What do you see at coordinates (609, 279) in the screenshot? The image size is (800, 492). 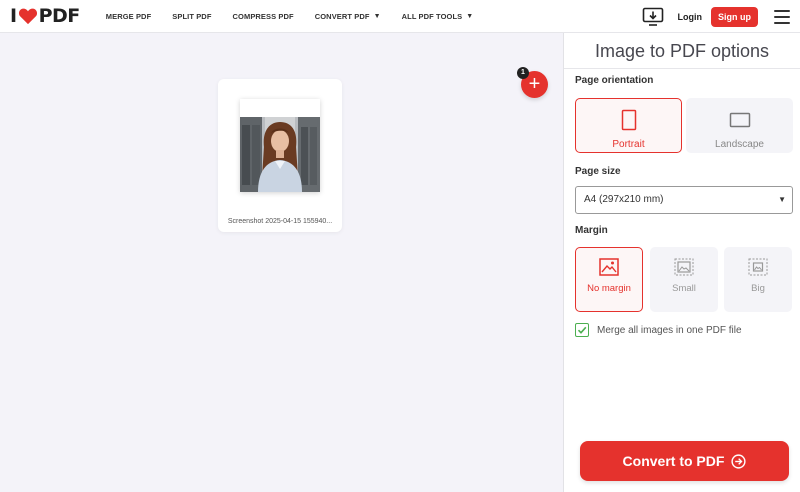 I see `margin-none-option: No margin` at bounding box center [609, 279].